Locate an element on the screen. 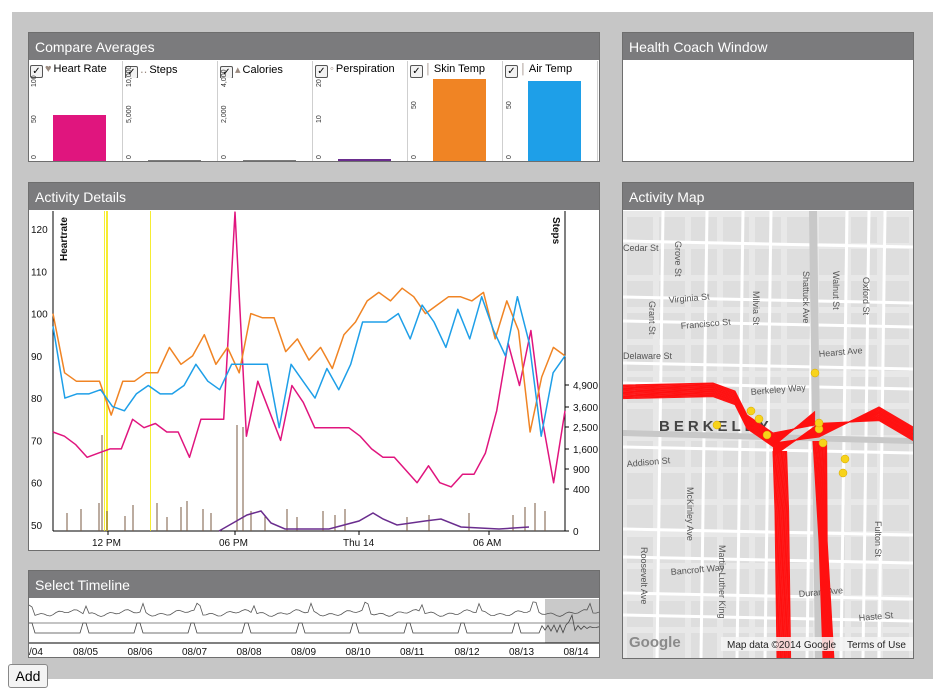 This screenshot has height=695, width=948. average-axis-tick: 5,000 is located at coordinates (129, 114).